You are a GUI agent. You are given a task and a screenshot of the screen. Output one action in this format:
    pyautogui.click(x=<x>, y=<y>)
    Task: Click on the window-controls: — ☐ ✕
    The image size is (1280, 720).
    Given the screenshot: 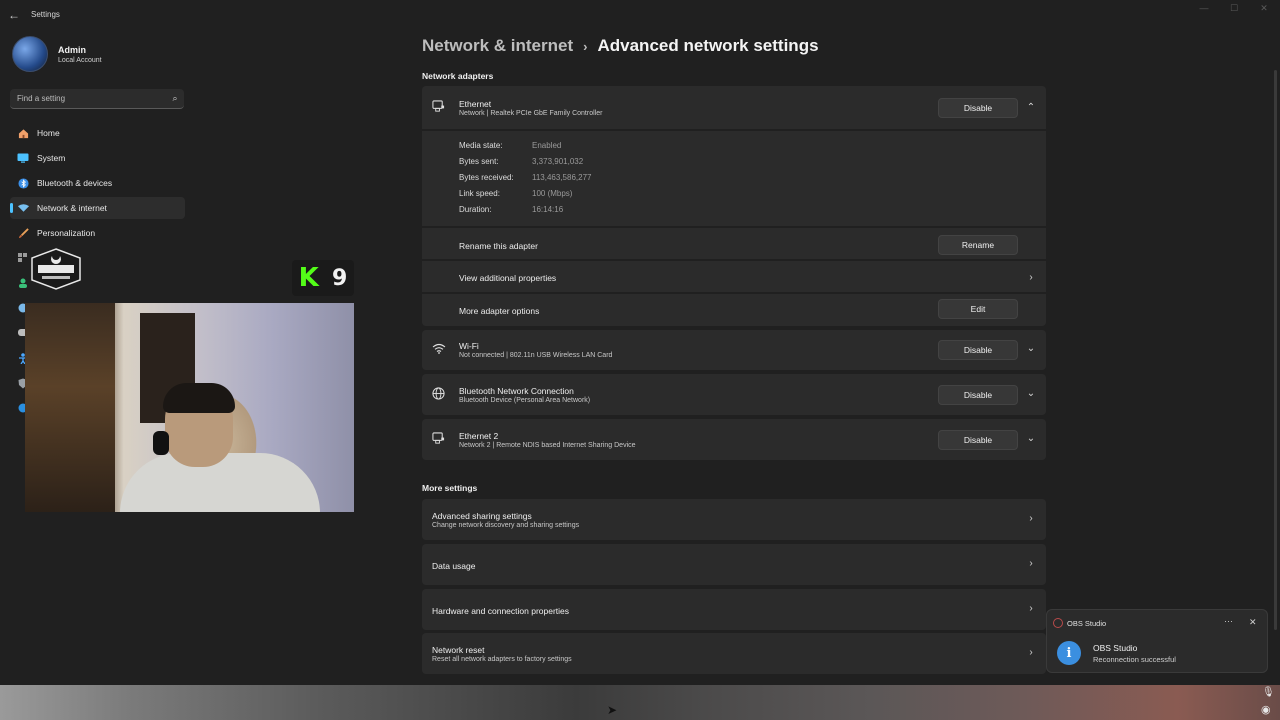 What is the action you would take?
    pyautogui.click(x=1234, y=8)
    